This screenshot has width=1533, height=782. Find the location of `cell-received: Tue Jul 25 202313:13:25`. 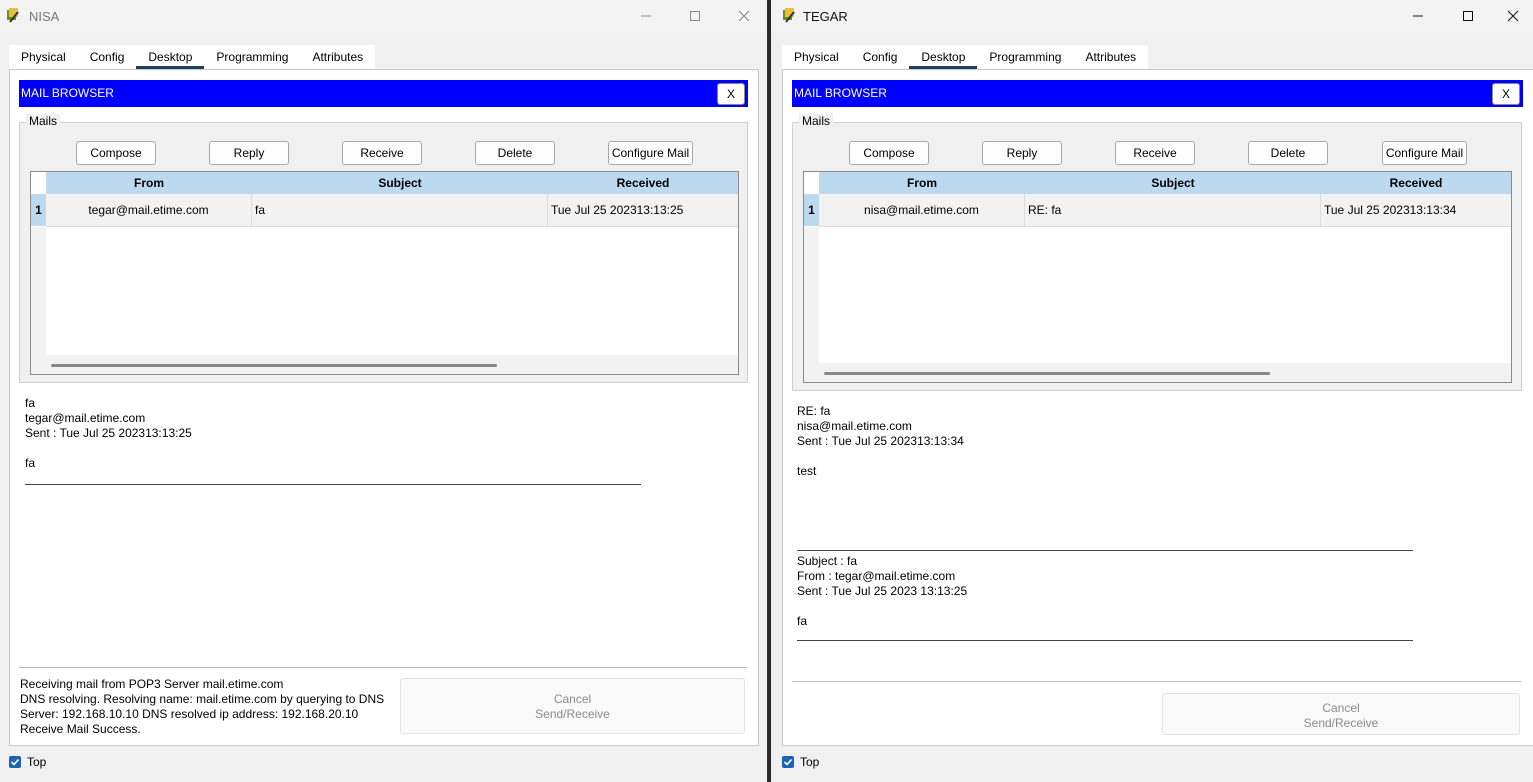

cell-received: Tue Jul 25 202313:13:25 is located at coordinates (617, 210).